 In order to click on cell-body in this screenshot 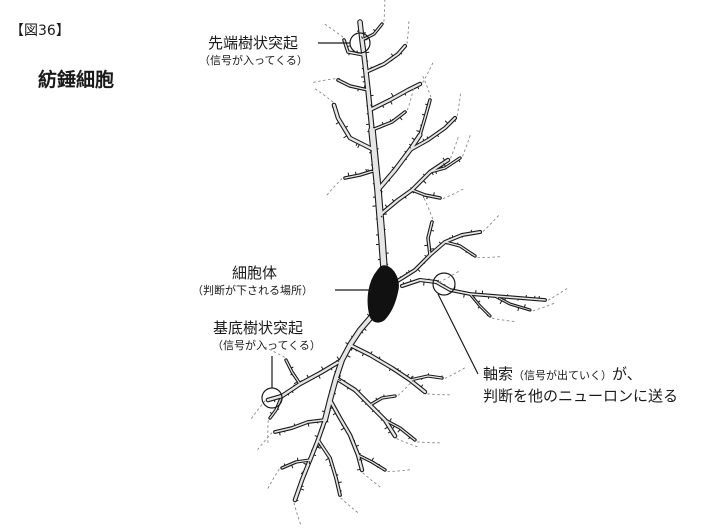, I will do `click(383, 294)`.